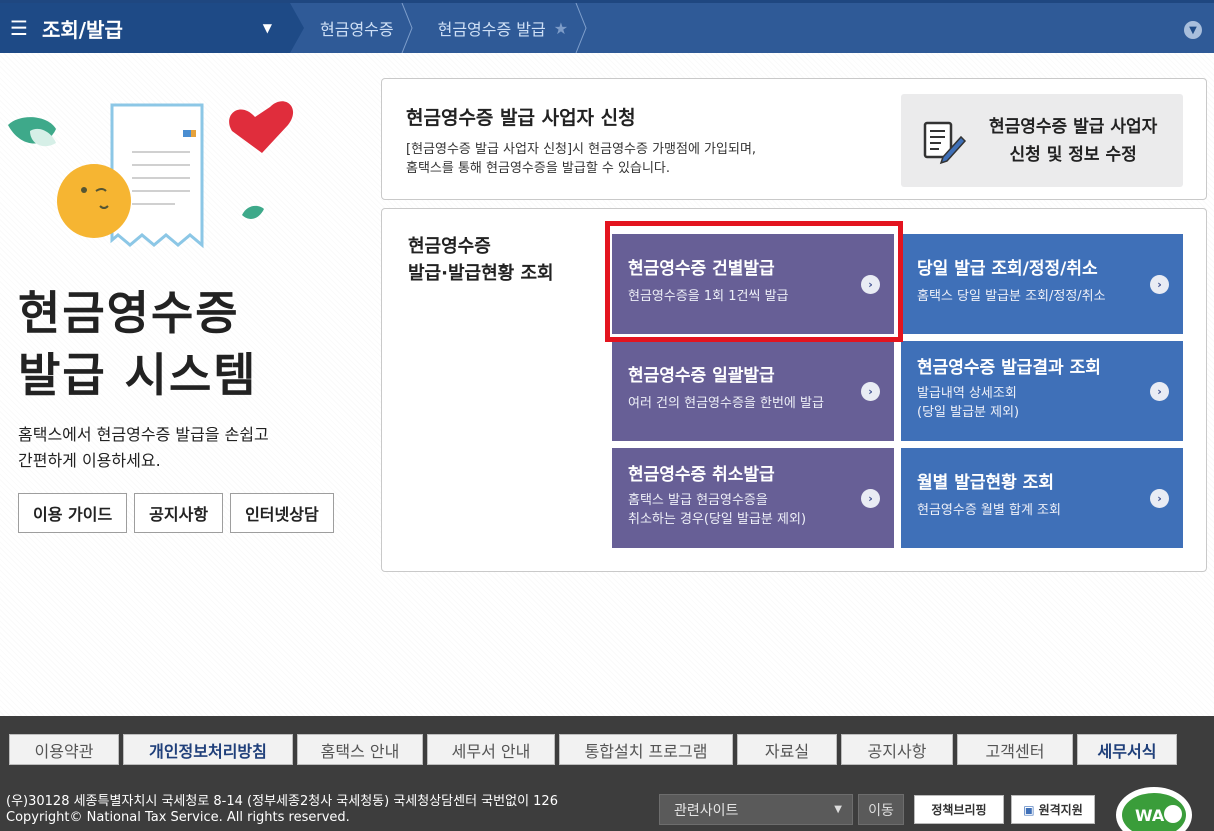 The image size is (1214, 831). What do you see at coordinates (138, 375) in the screenshot?
I see `hero-title-line: 발급 시스템` at bounding box center [138, 375].